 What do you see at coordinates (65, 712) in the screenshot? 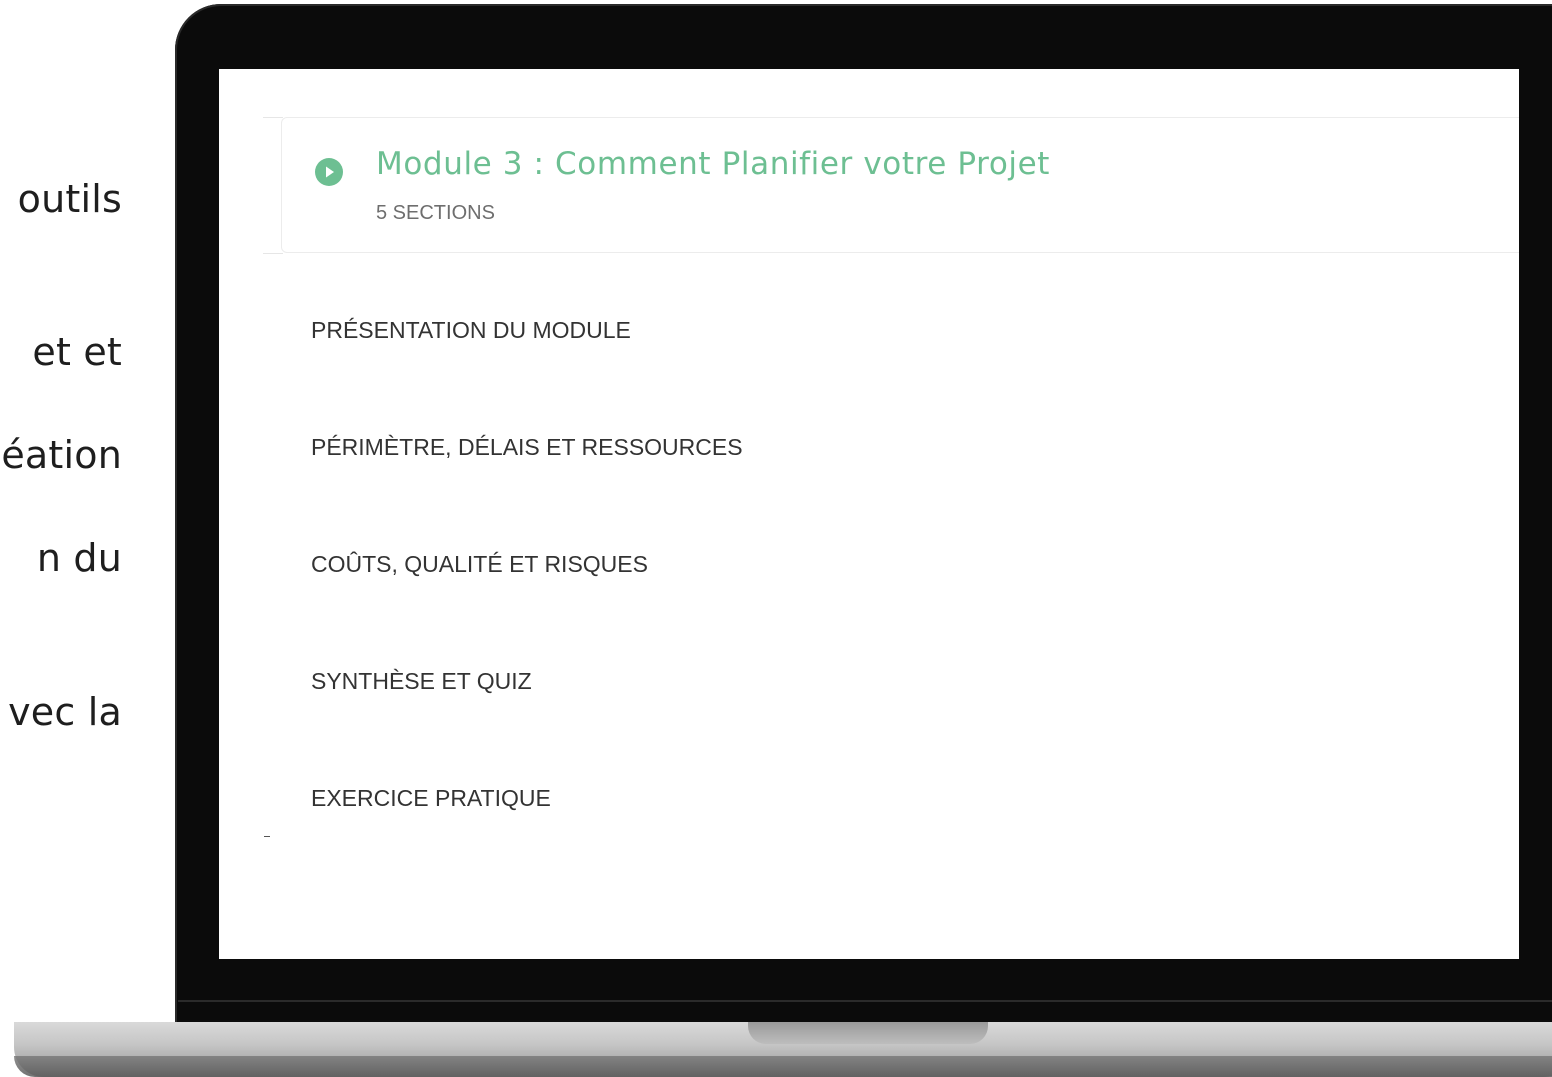
I see `side-text-line-5: vec la` at bounding box center [65, 712].